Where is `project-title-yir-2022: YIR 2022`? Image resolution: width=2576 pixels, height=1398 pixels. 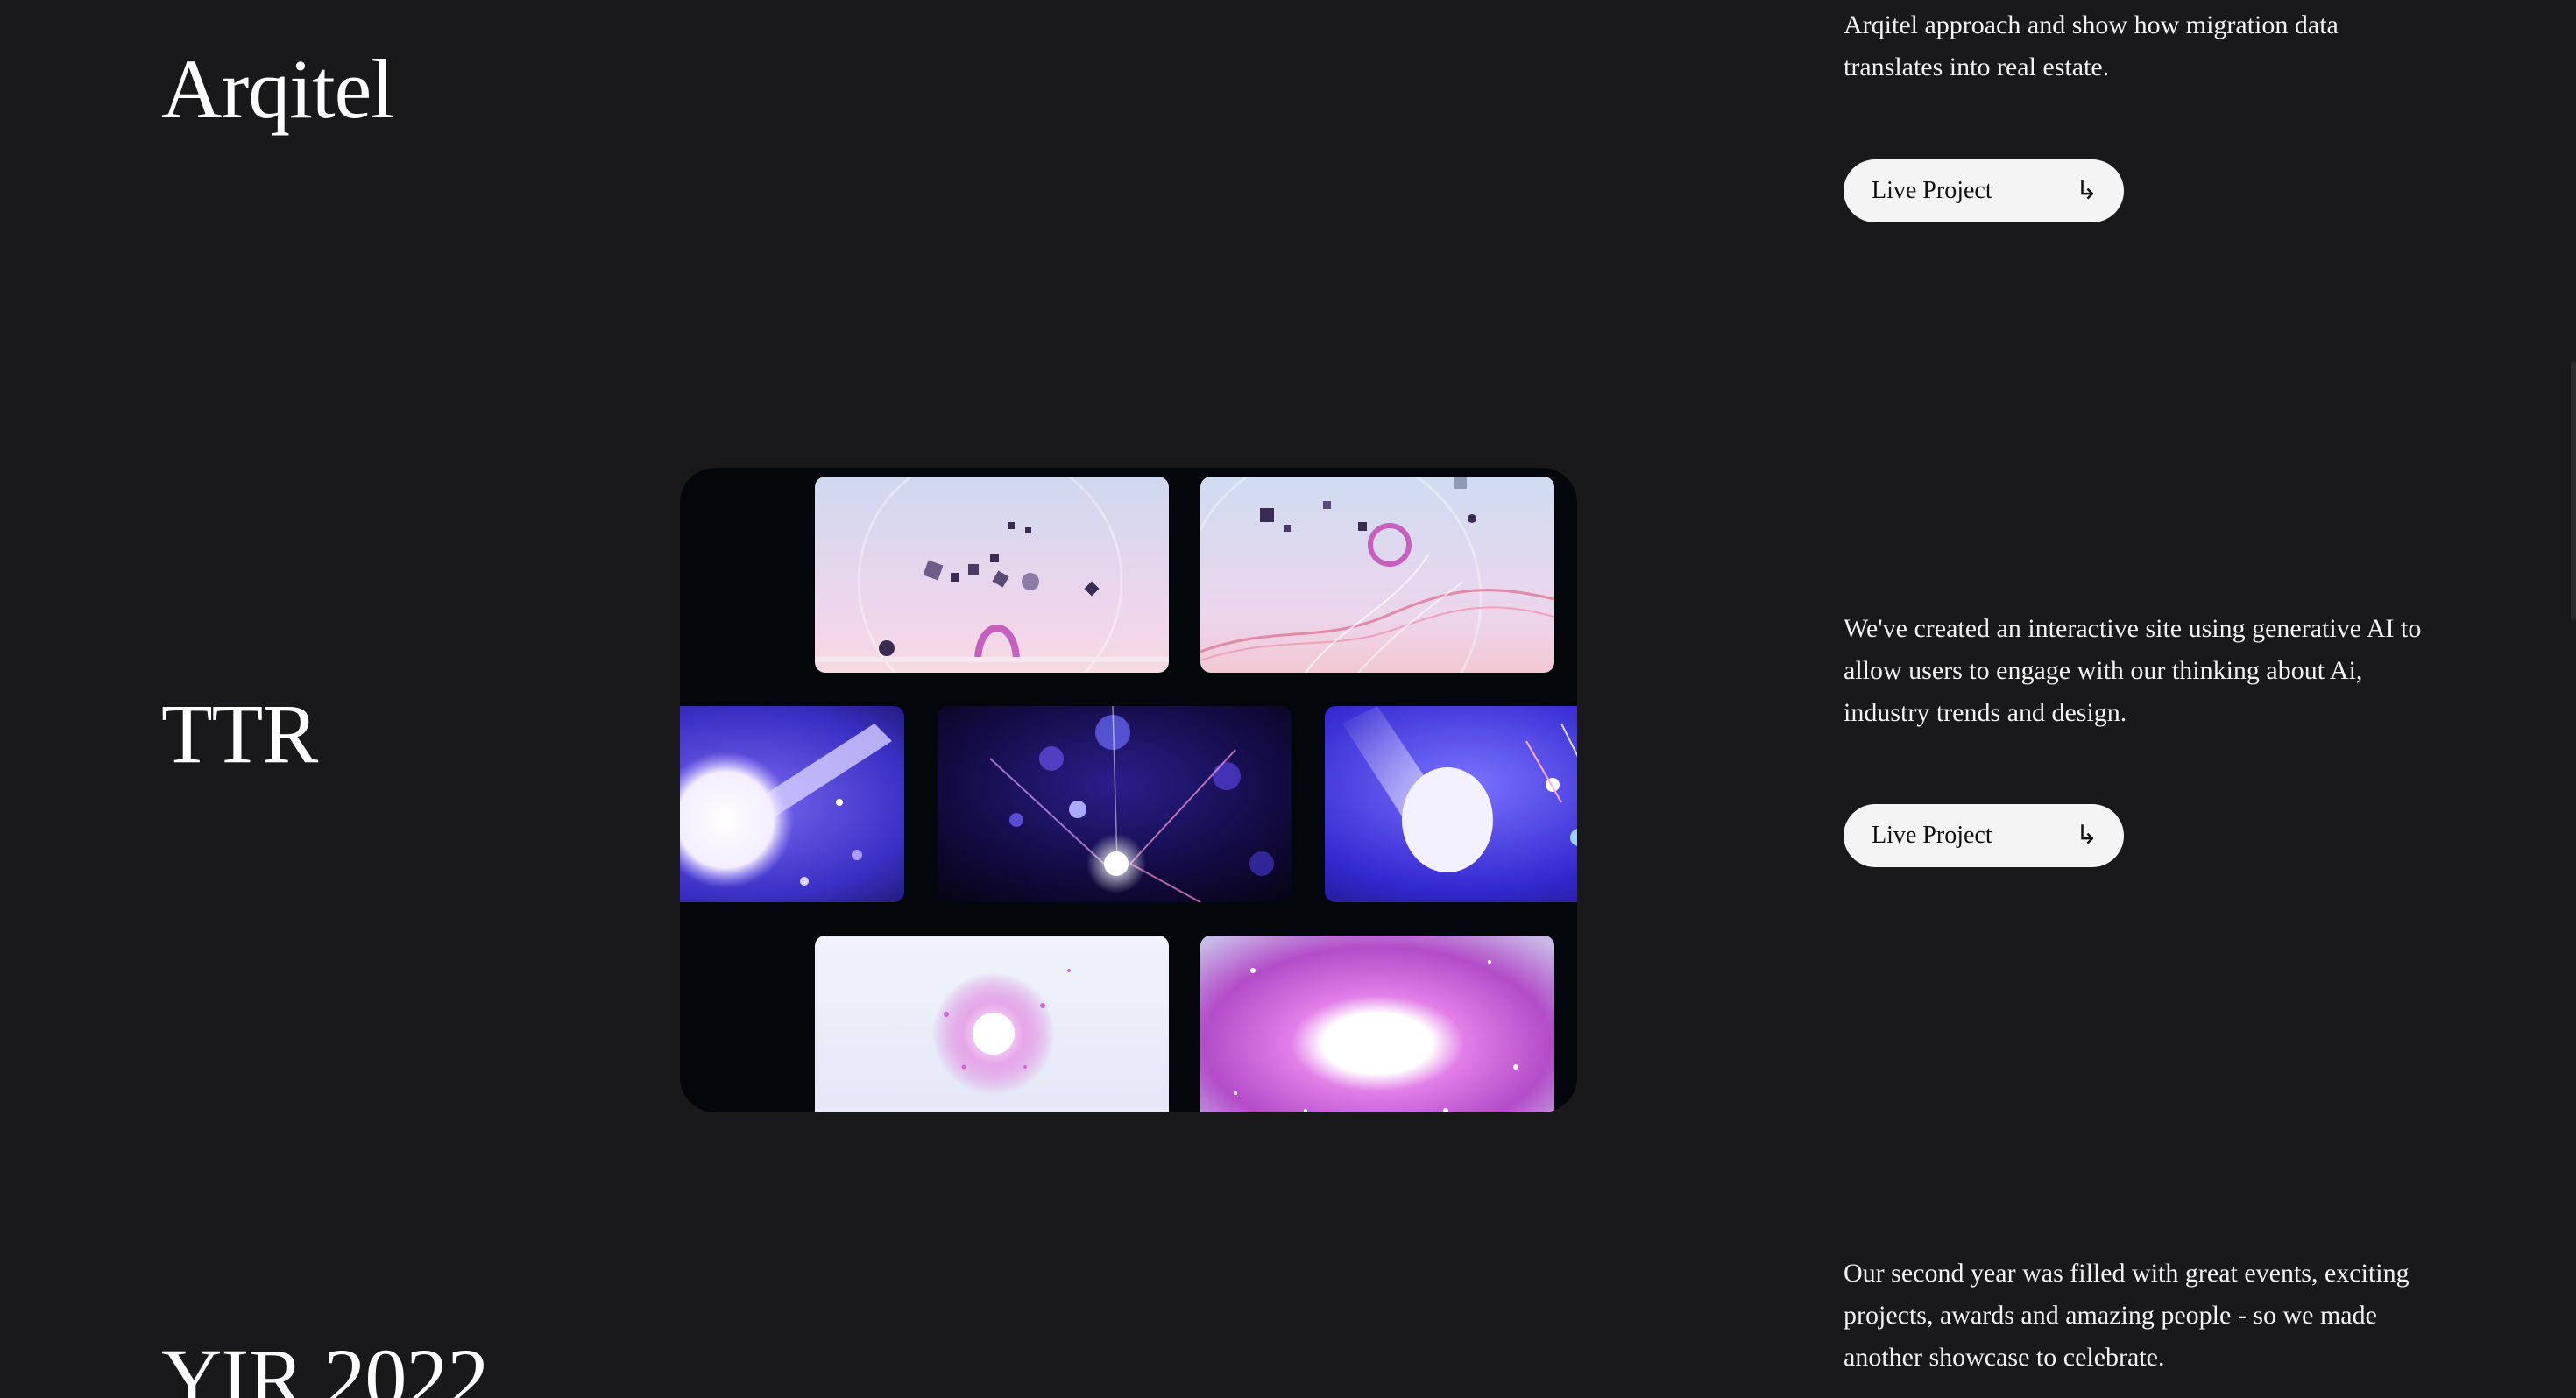 project-title-yir-2022: YIR 2022 is located at coordinates (325, 1367).